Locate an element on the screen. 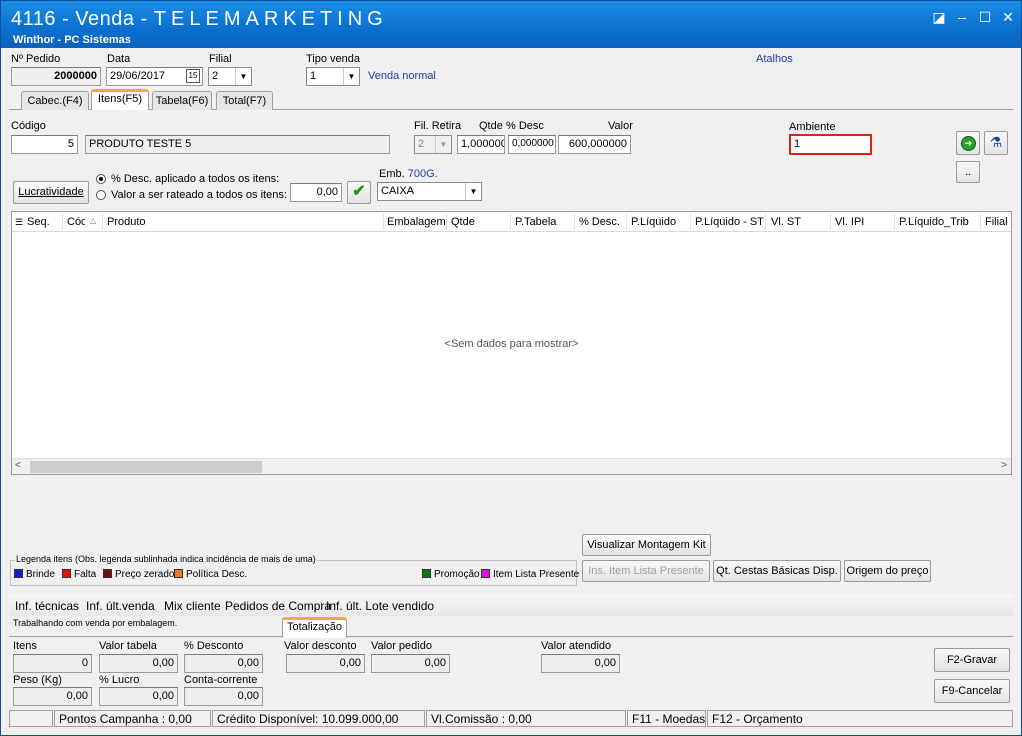 The image size is (1022, 736). valor-label: Valor is located at coordinates (620, 126).